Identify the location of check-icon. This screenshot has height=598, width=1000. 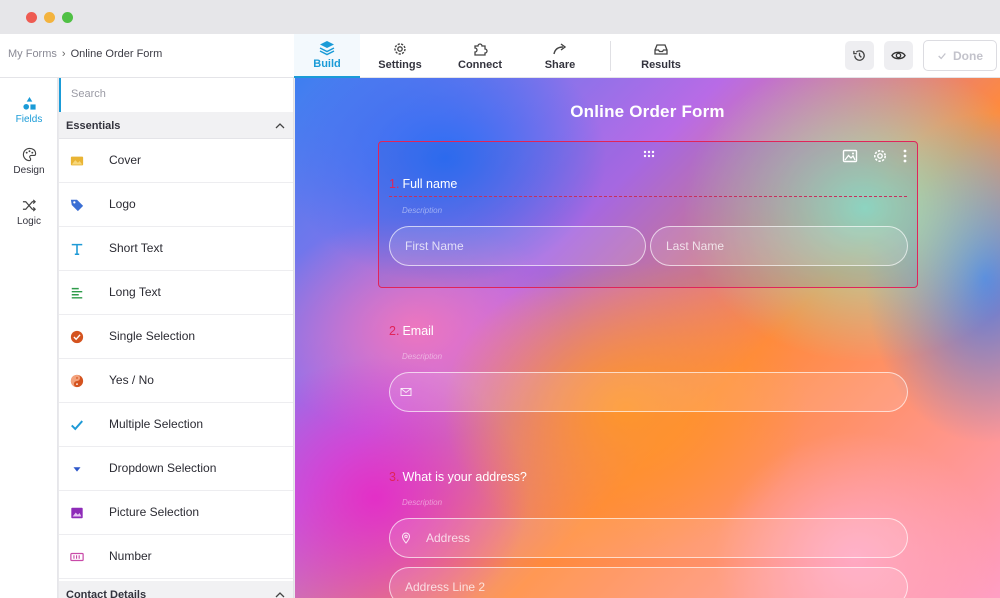
(942, 55).